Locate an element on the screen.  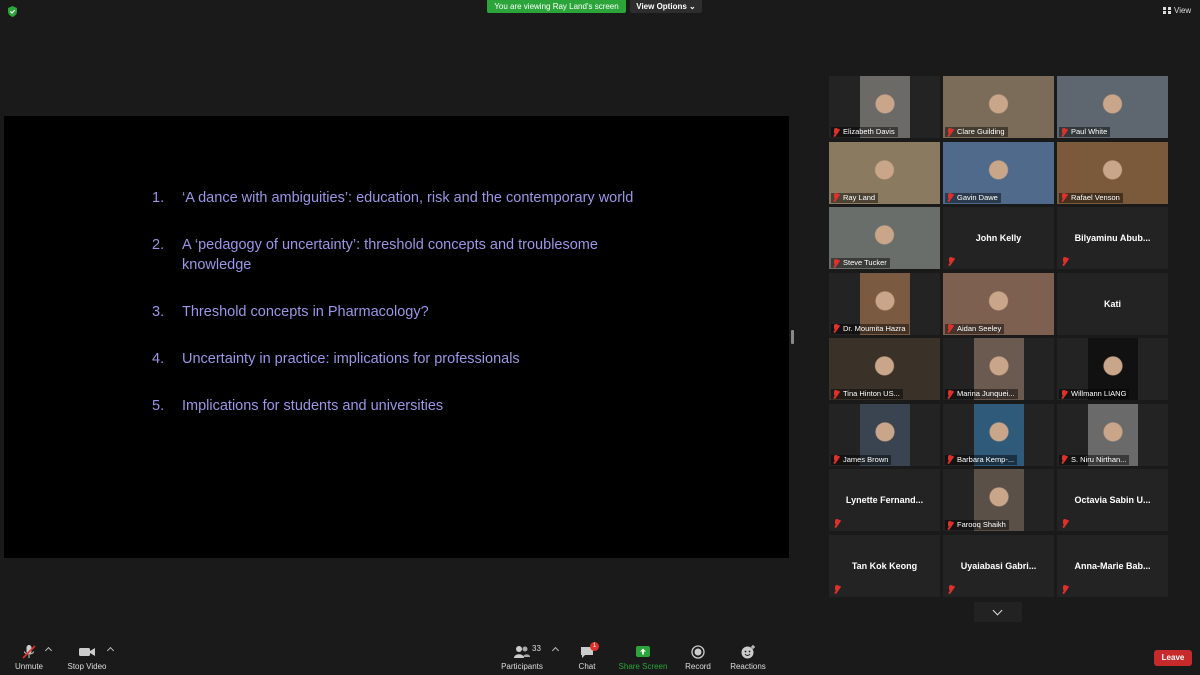
video-options-caret-icon is located at coordinates (110, 650).